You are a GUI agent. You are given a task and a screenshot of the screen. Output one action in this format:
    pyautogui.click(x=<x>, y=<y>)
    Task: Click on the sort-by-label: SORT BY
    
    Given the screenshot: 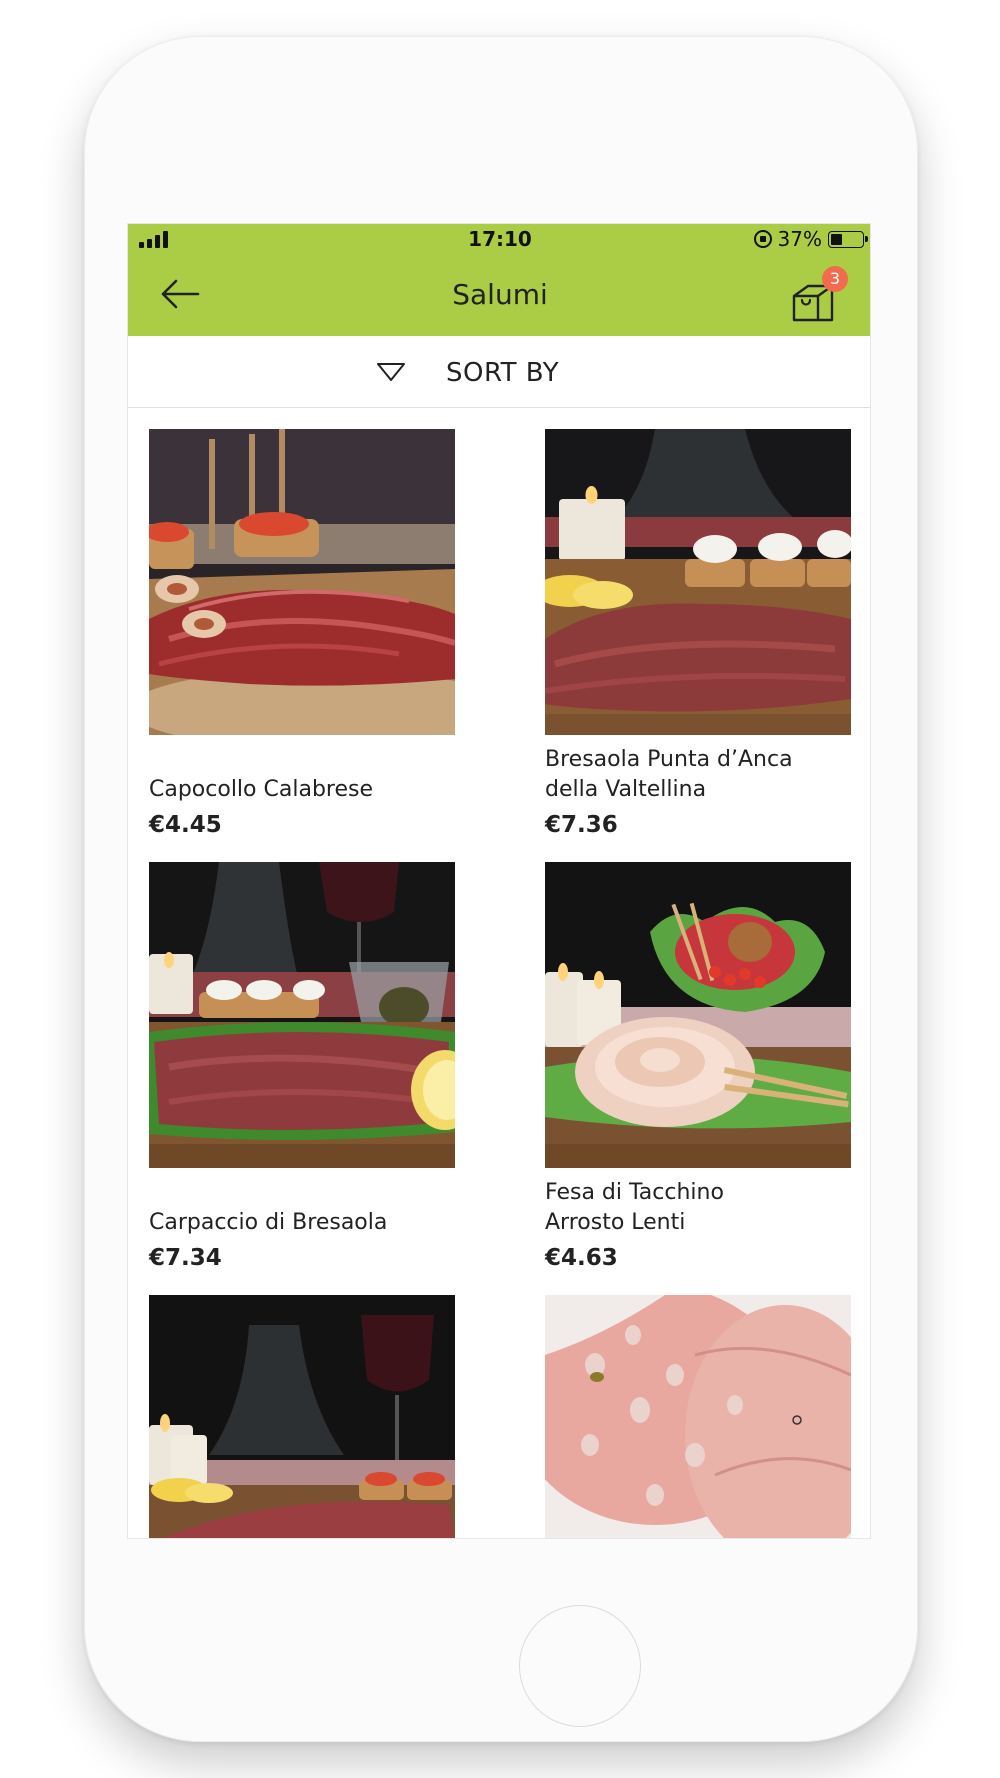 What is the action you would take?
    pyautogui.click(x=503, y=373)
    